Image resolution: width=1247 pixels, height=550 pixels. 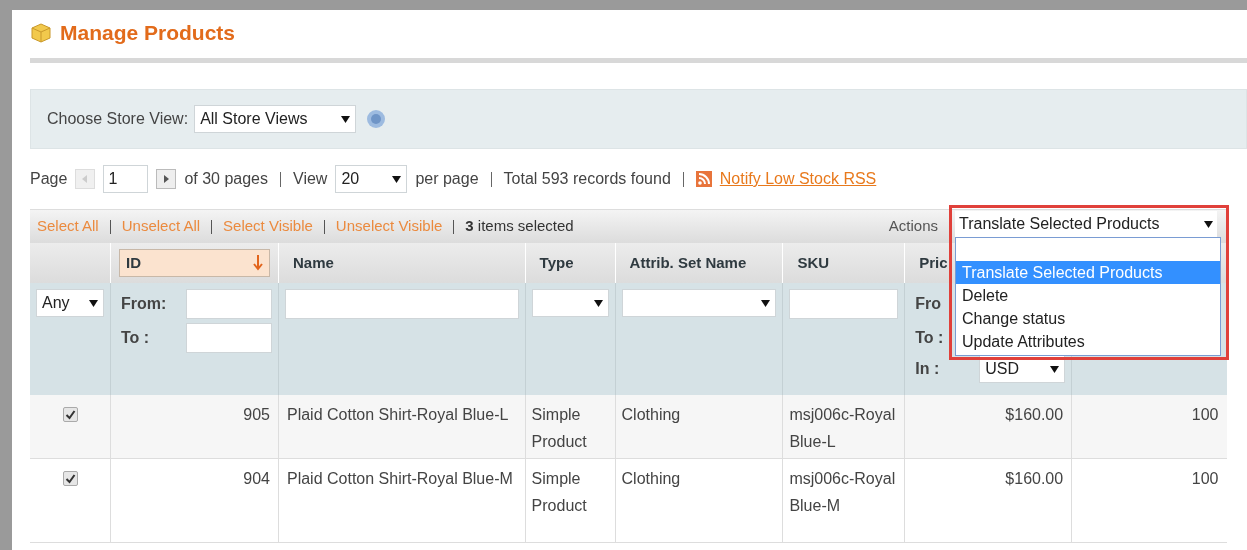 What do you see at coordinates (570, 263) in the screenshot?
I see `column-header: Type` at bounding box center [570, 263].